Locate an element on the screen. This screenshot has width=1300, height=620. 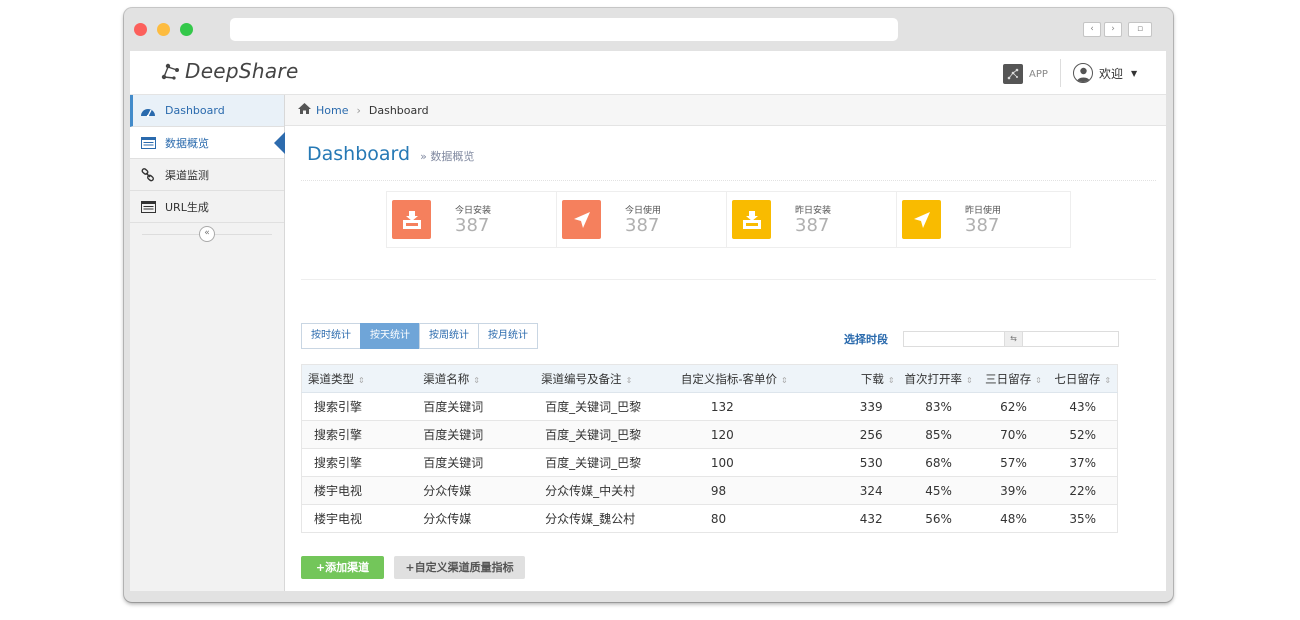
section-divider is located at coordinates (728, 279).